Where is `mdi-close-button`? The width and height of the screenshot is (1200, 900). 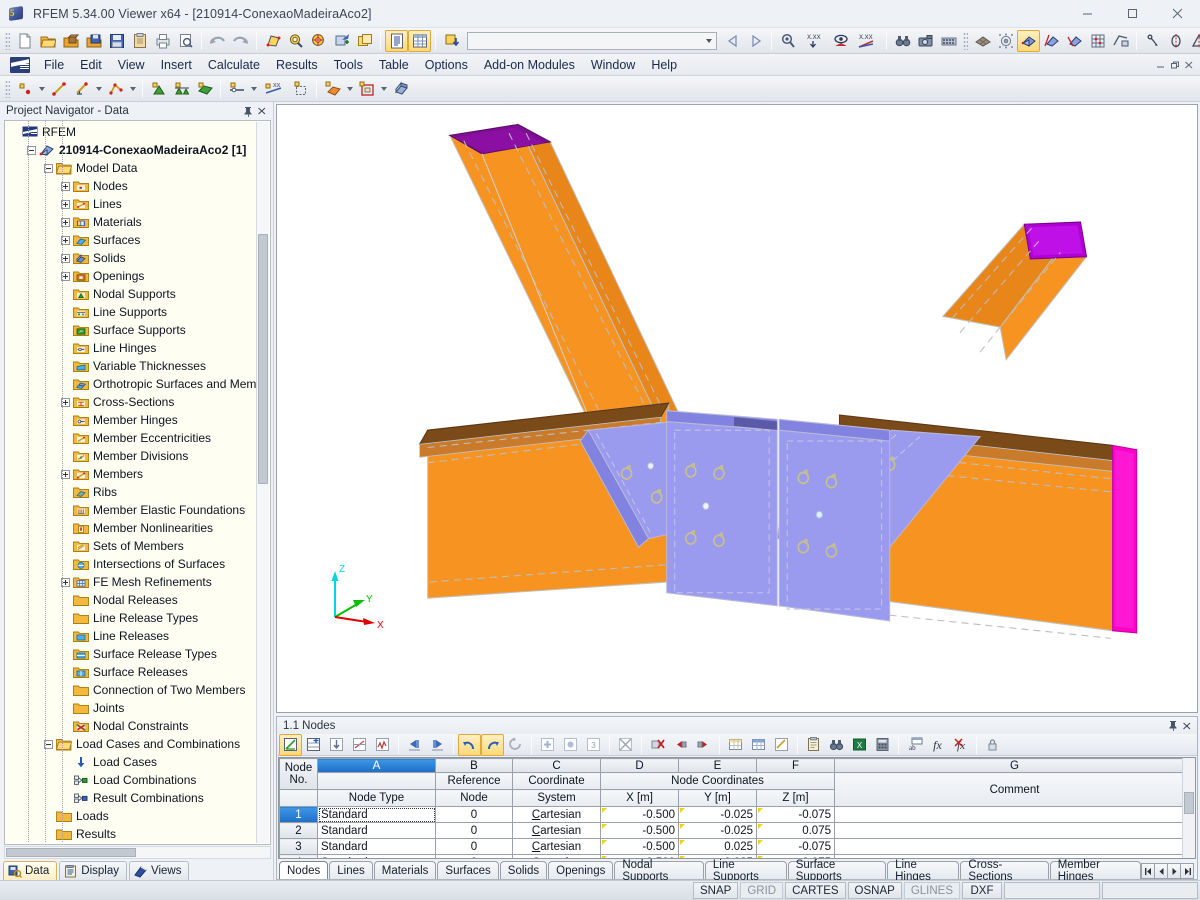
mdi-close-button is located at coordinates (1189, 65).